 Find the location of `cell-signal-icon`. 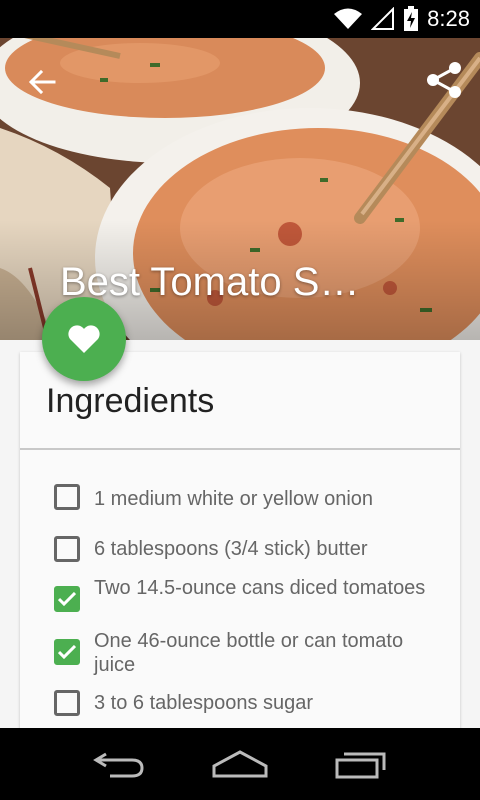

cell-signal-icon is located at coordinates (383, 18).